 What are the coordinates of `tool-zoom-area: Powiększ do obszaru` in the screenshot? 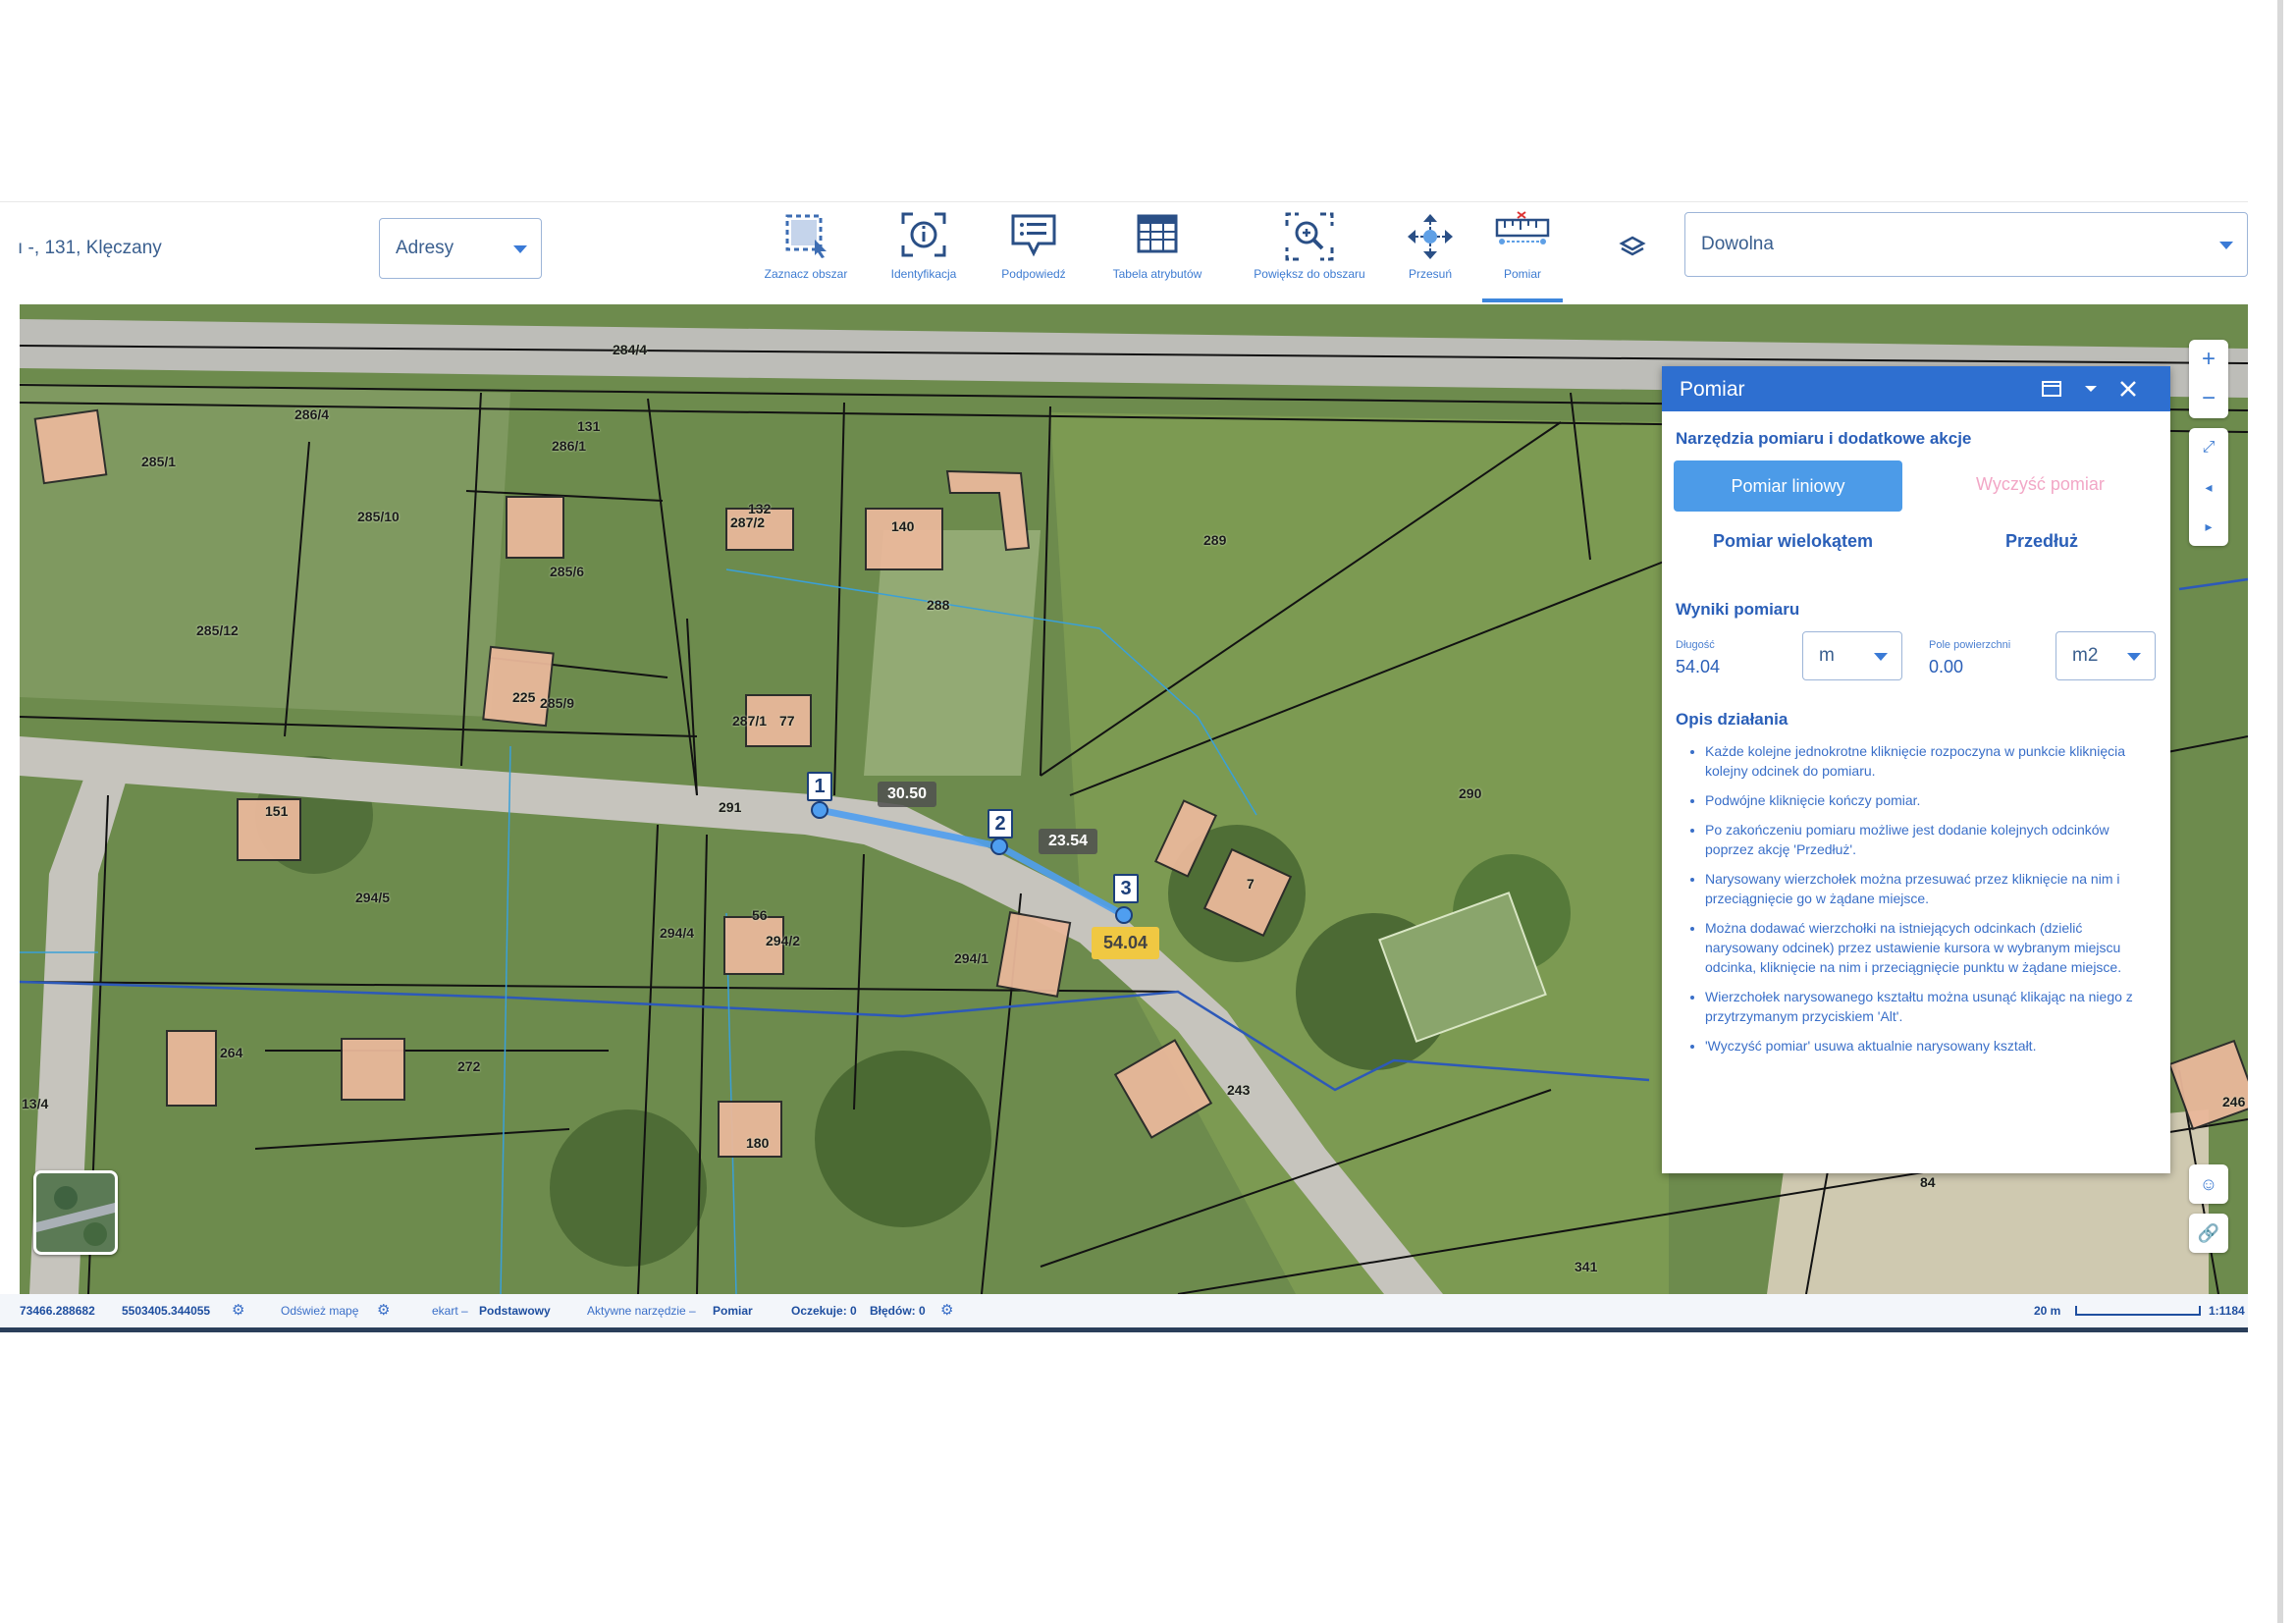 It's located at (1310, 251).